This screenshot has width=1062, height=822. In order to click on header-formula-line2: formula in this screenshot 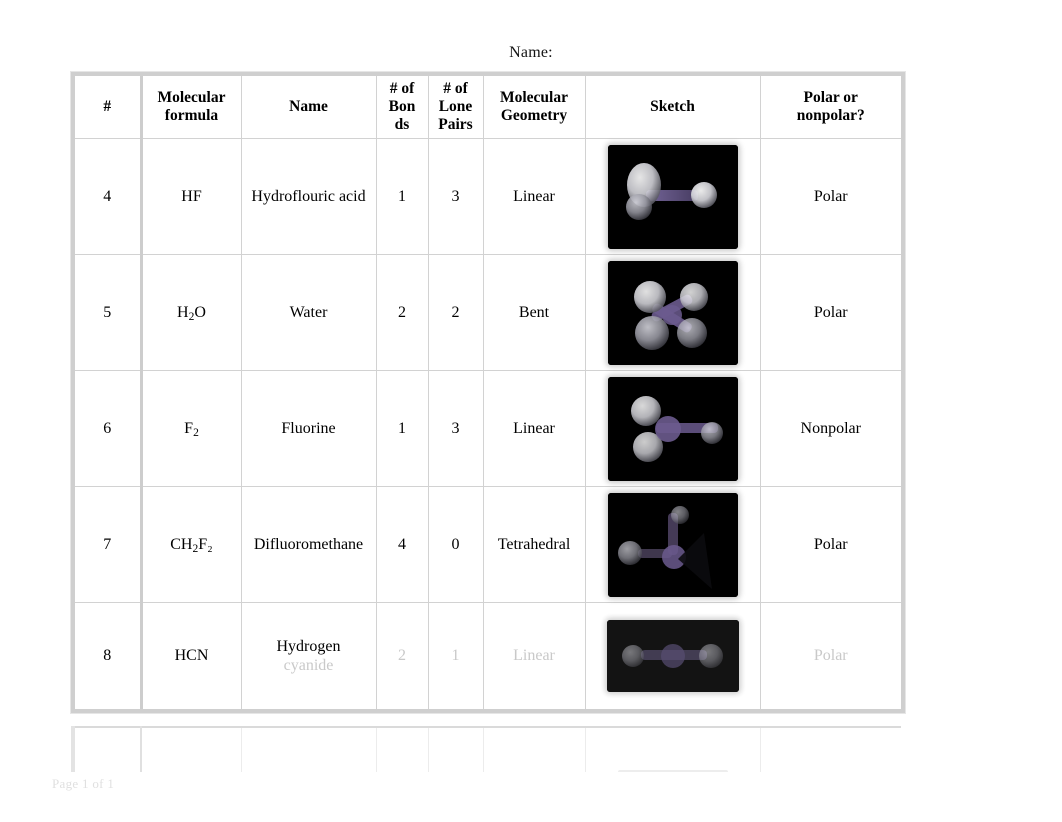, I will do `click(191, 115)`.